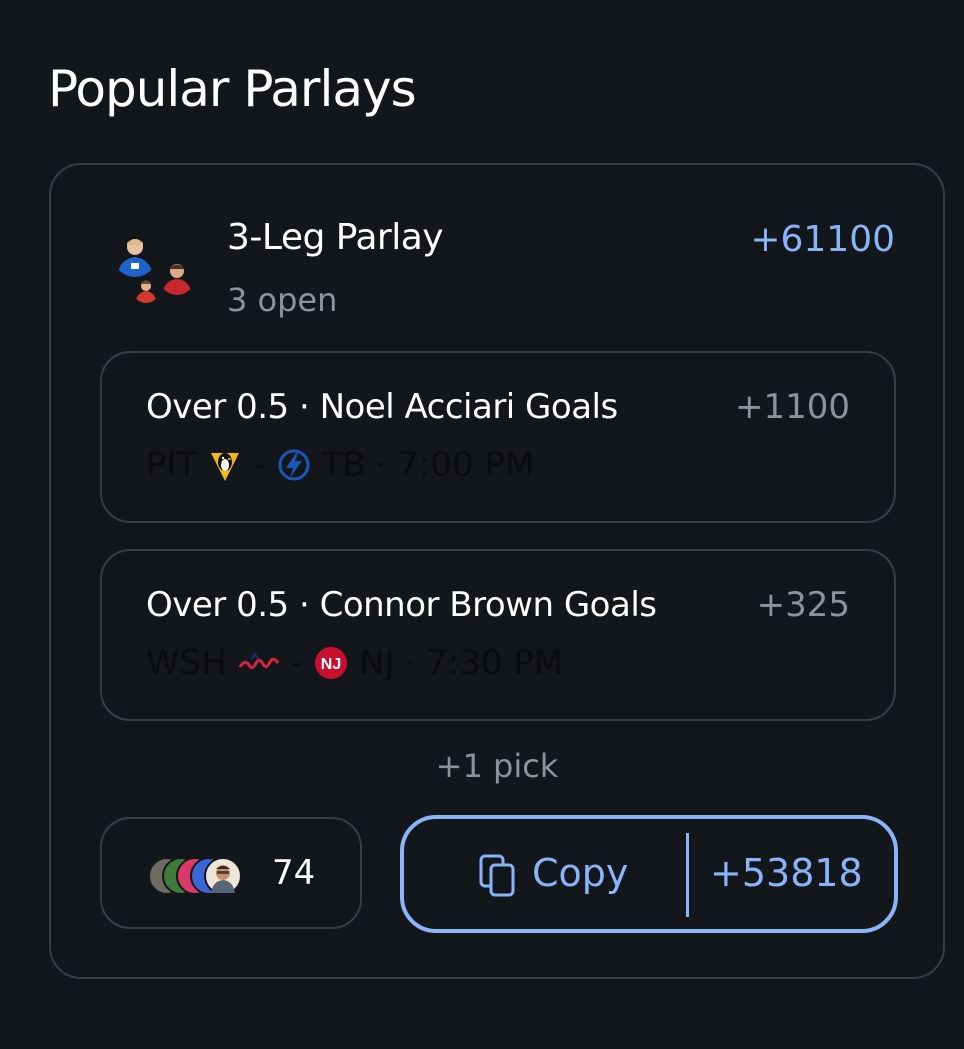  I want to click on followers-count: 74, so click(294, 873).